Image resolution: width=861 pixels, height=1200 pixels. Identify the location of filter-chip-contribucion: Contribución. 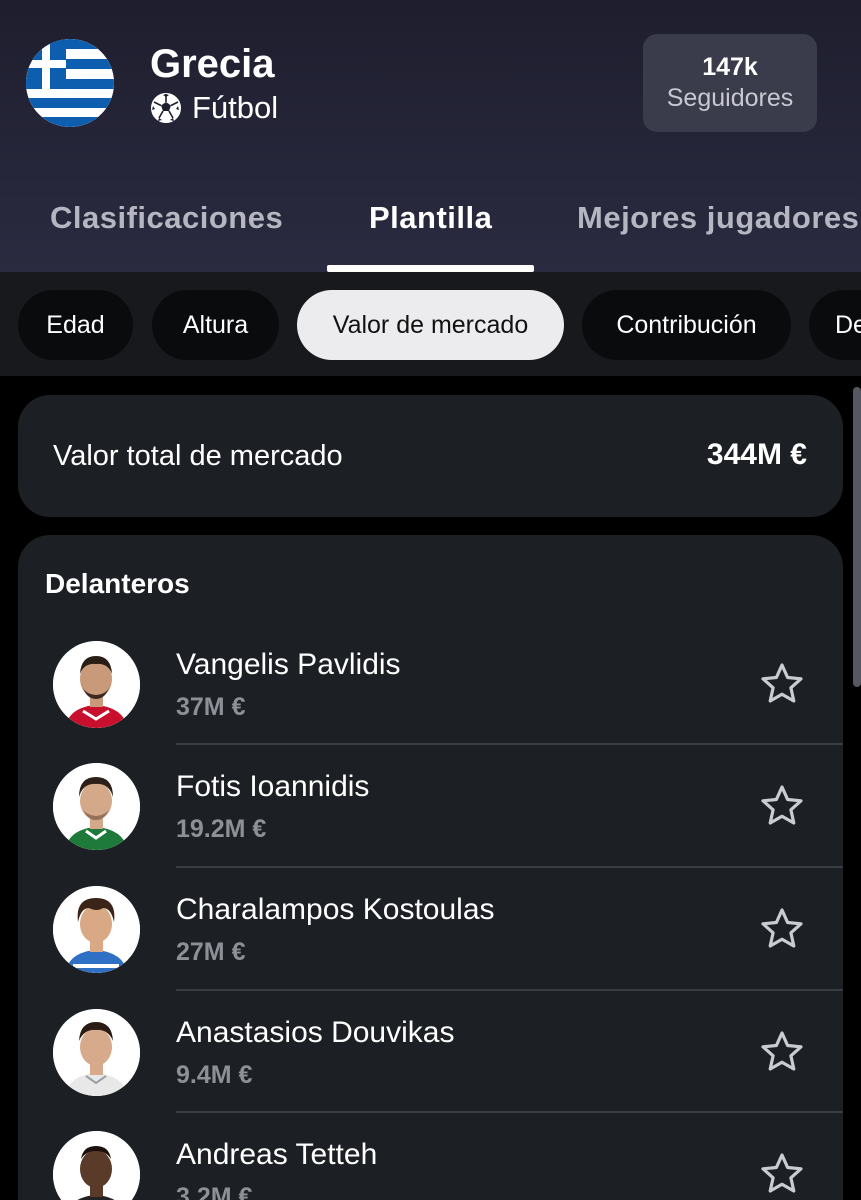
(686, 325).